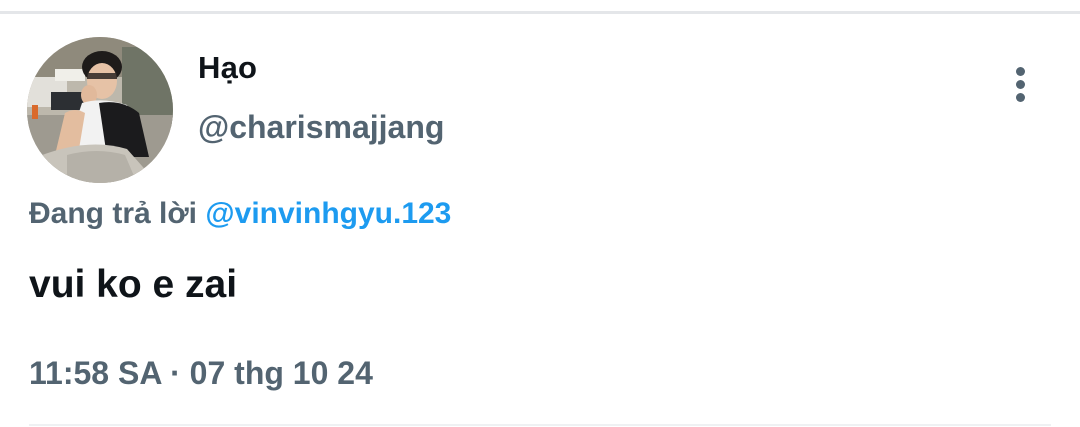  What do you see at coordinates (1021, 84) in the screenshot?
I see `more-options-button` at bounding box center [1021, 84].